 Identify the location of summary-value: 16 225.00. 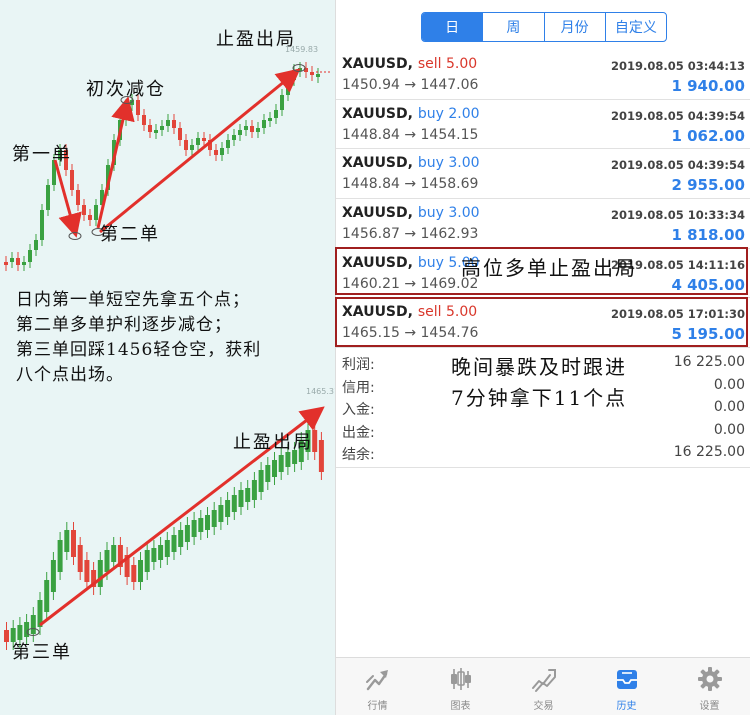
(709, 362).